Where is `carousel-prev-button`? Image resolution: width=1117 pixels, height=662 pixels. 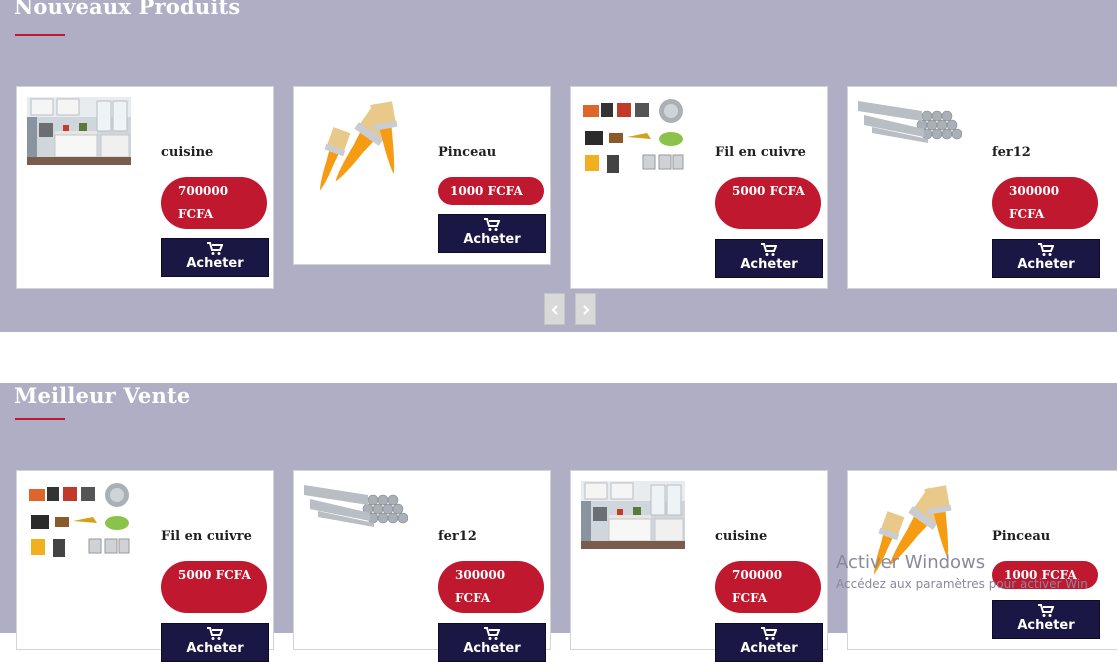
carousel-prev-button is located at coordinates (554, 309).